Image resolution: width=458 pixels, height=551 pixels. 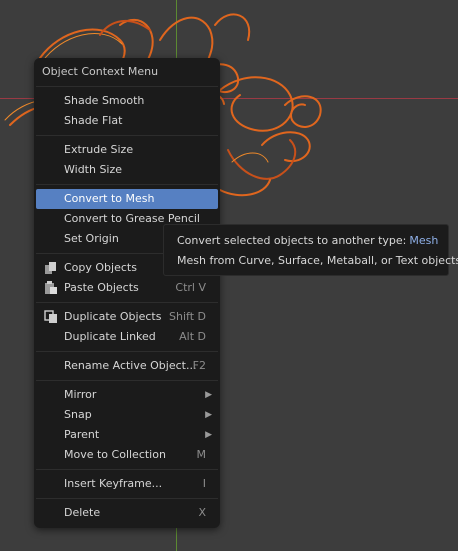 I want to click on item-shortcut: M, so click(x=201, y=454).